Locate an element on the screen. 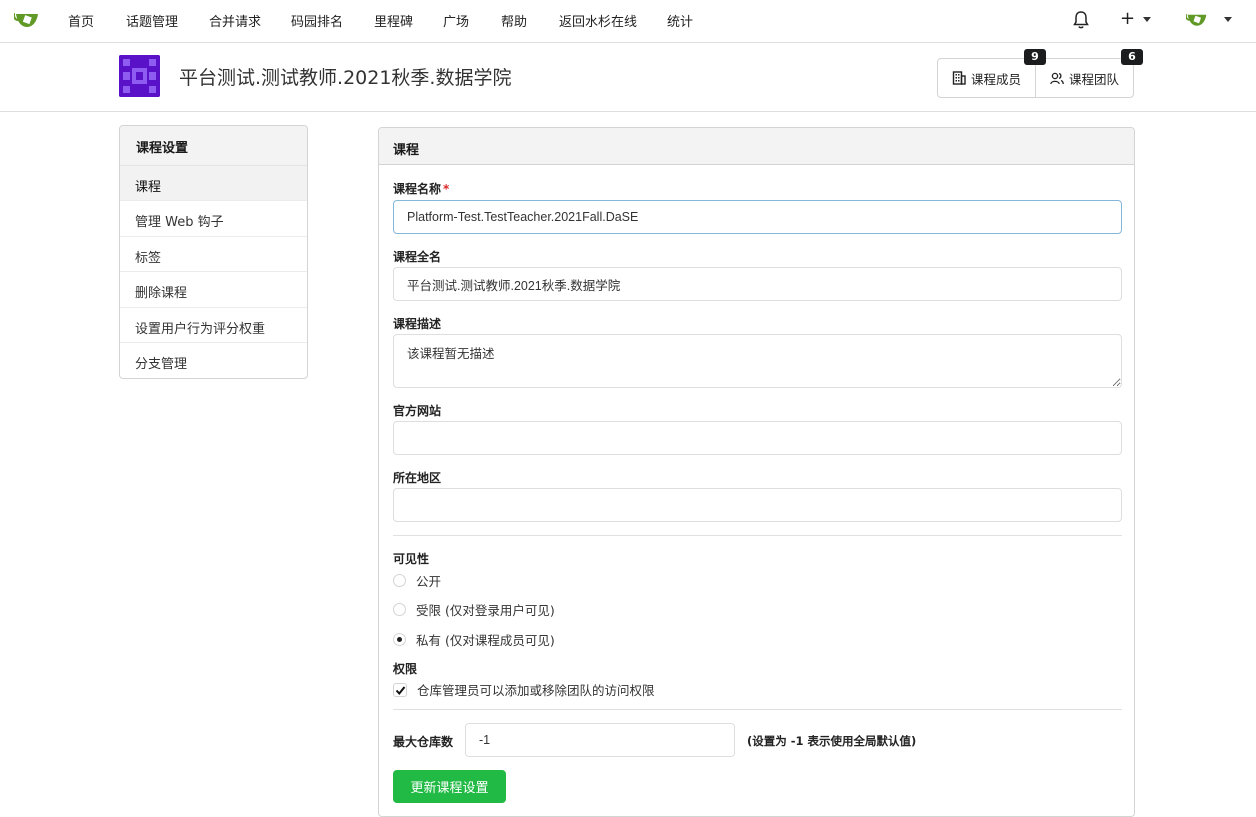  sidebar-item-labels: 标签 is located at coordinates (213, 255).